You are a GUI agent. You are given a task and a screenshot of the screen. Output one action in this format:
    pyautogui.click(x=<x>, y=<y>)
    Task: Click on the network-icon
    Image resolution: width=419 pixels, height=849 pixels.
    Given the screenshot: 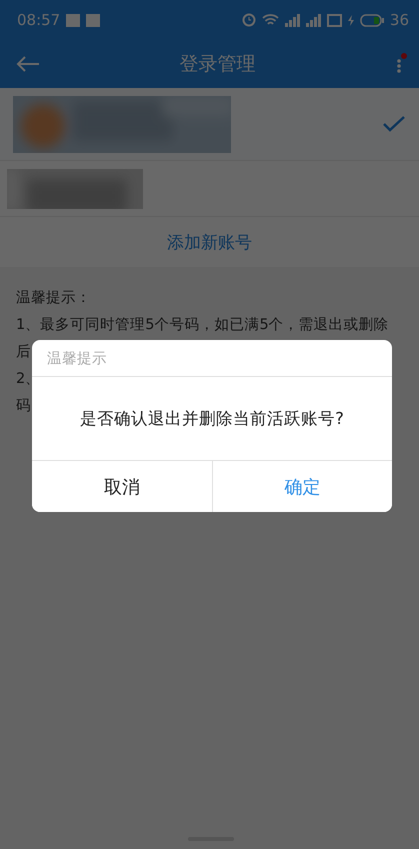 What is the action you would take?
    pyautogui.click(x=334, y=20)
    